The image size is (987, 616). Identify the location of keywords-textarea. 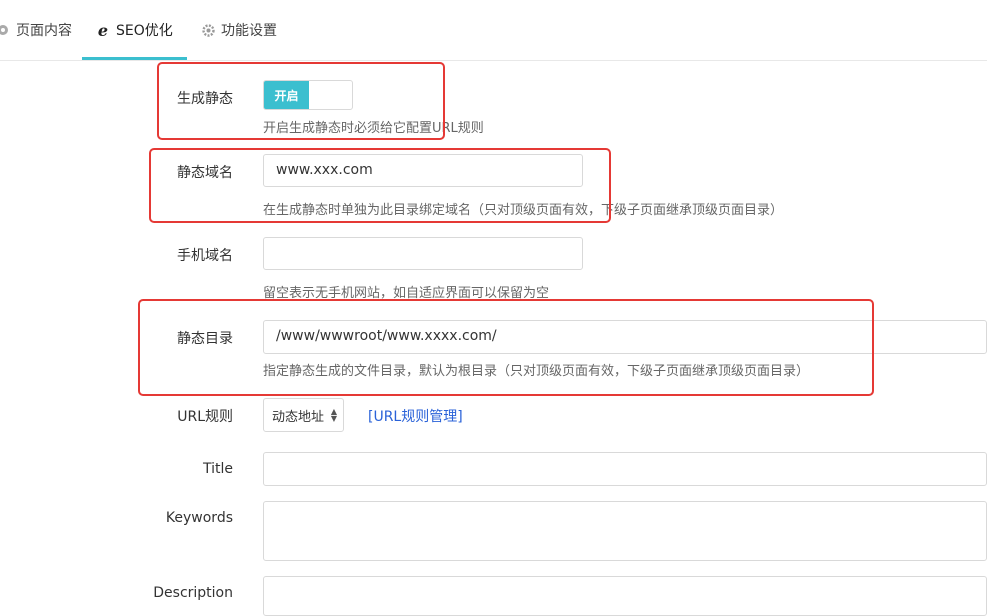
(625, 531).